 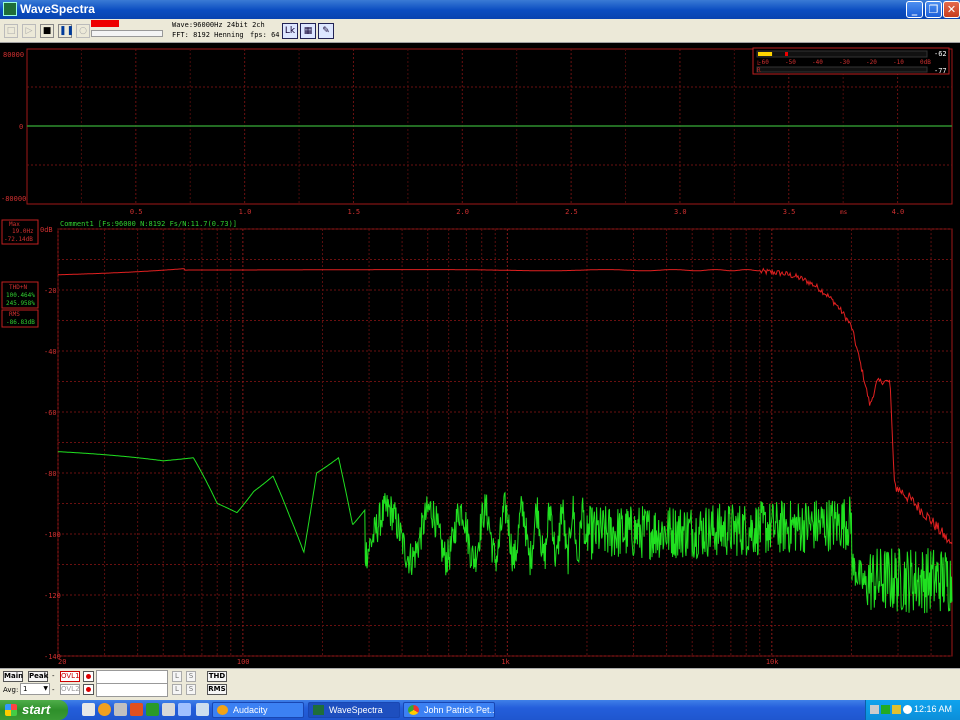 What do you see at coordinates (817, 62) in the screenshot?
I see `meter-tick-label: -40` at bounding box center [817, 62].